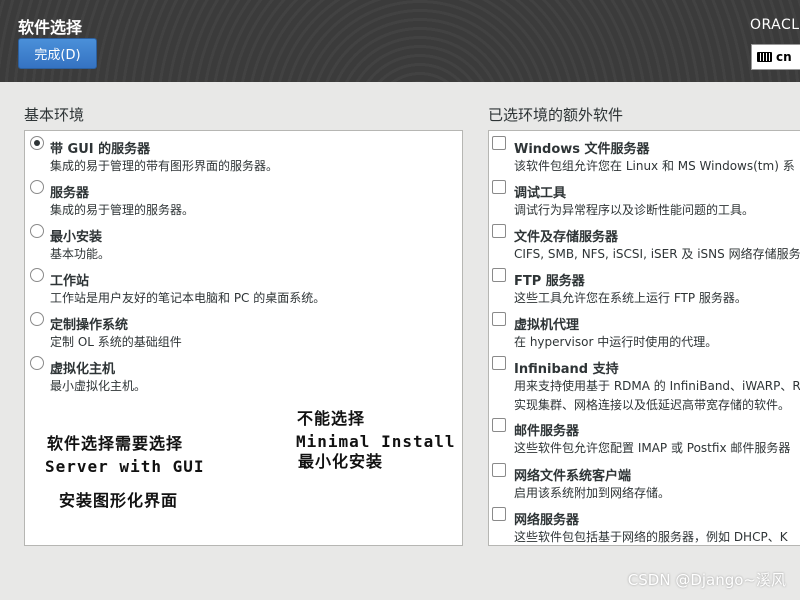 The height and width of the screenshot is (600, 800). Describe the element at coordinates (125, 466) in the screenshot. I see `annotation-left-line2: Server with GUI` at that location.